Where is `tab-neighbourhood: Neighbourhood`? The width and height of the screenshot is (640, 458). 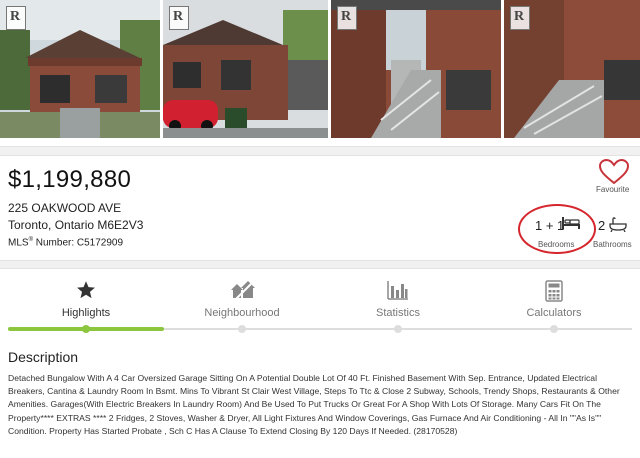
tab-neighbourhood: Neighbourhood is located at coordinates (242, 300).